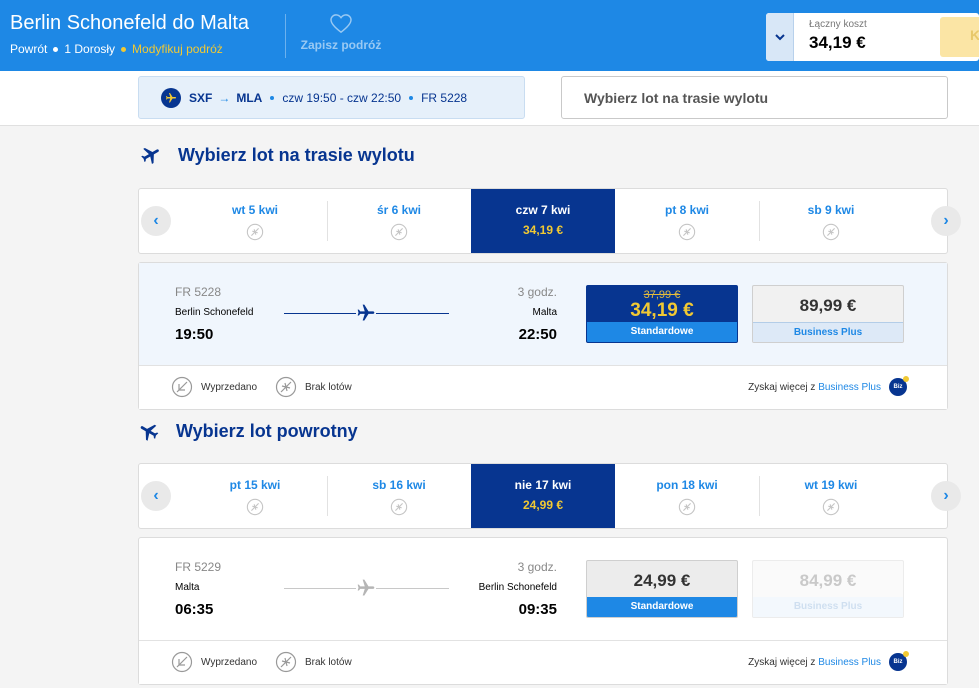 This screenshot has width=979, height=688. What do you see at coordinates (517, 587) in the screenshot?
I see `arrival-city: Berlin Schonefeld` at bounding box center [517, 587].